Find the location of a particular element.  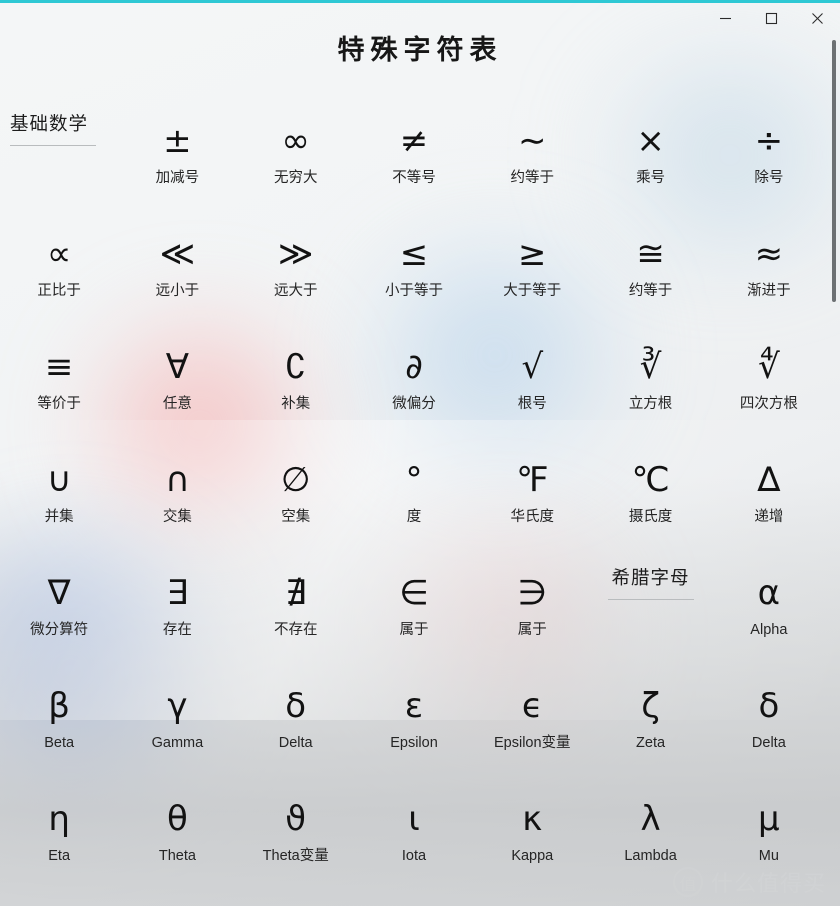

character-cell: ∋ 属于 is located at coordinates (532, 612).